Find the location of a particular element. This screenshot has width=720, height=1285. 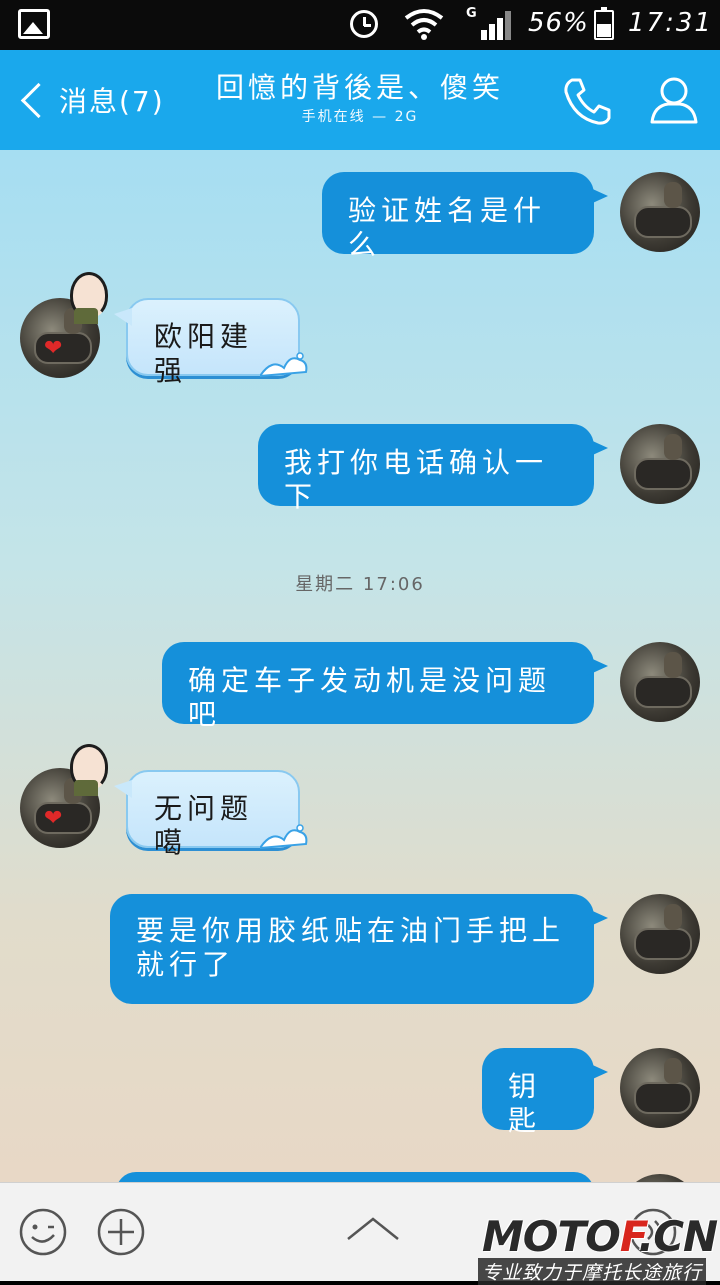

message-bubble-outgoing: 确定车子发动机是没问题吧 is located at coordinates (385, 686).